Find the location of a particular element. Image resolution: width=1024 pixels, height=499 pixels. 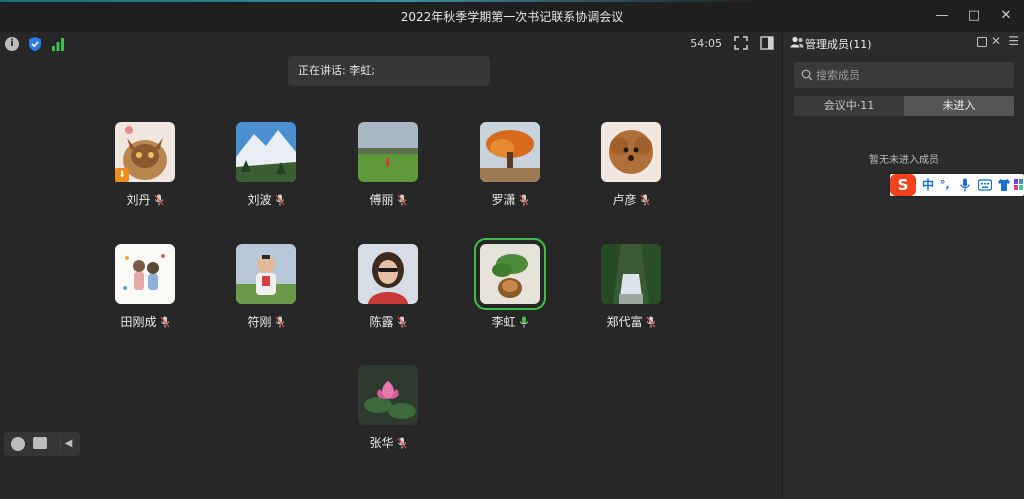

ime-toolbar: S 中 °, is located at coordinates (957, 185).